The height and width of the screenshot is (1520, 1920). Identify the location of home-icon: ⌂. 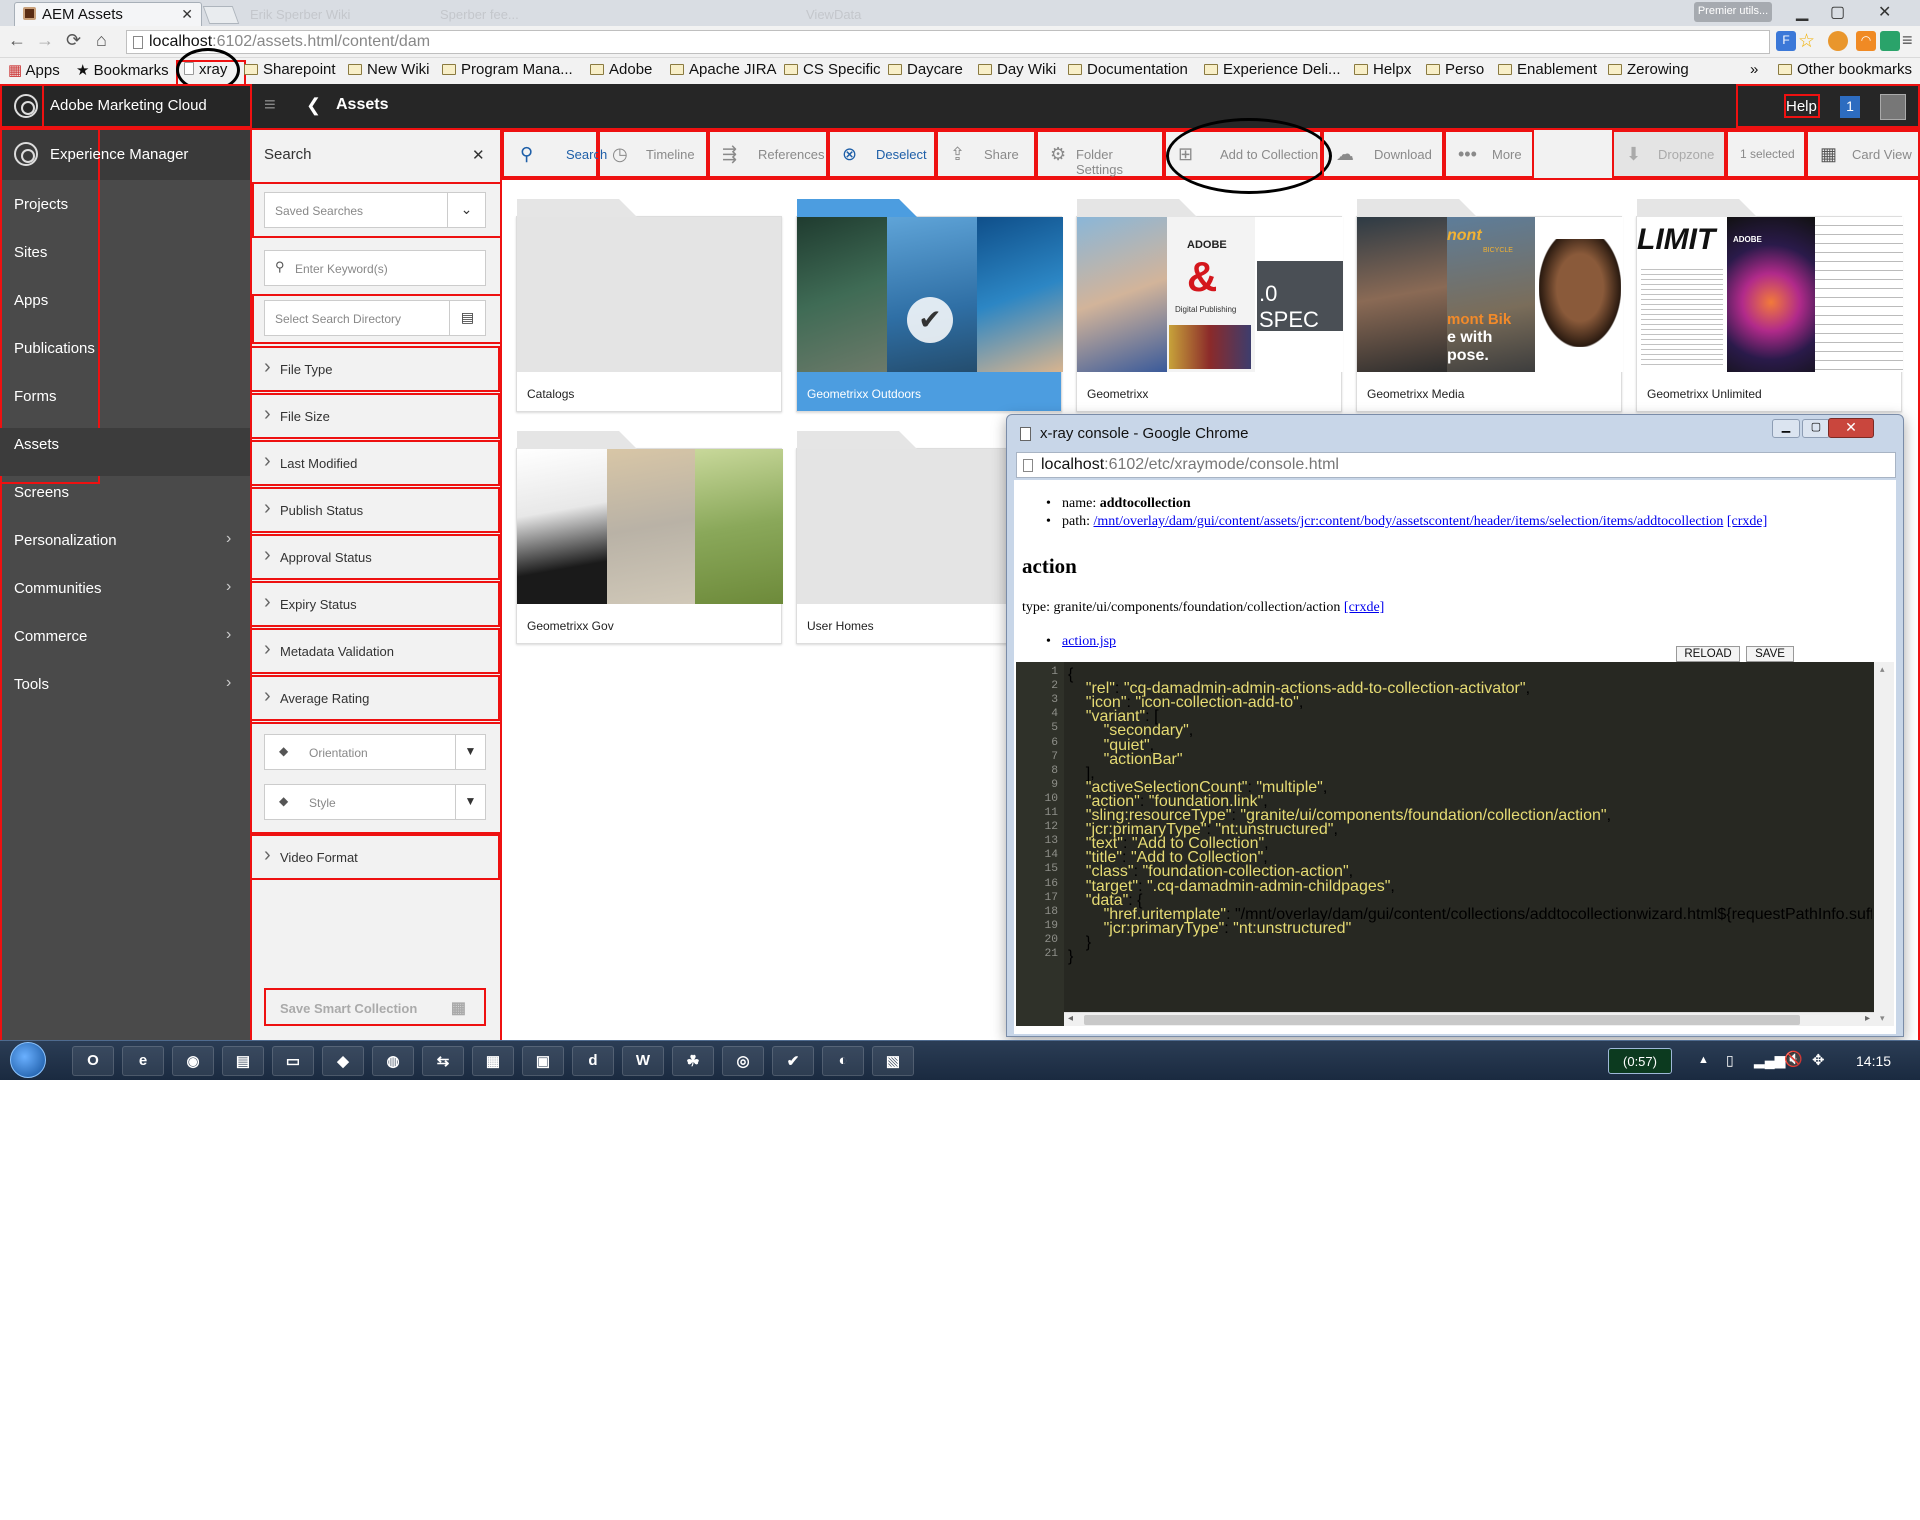
(101, 40).